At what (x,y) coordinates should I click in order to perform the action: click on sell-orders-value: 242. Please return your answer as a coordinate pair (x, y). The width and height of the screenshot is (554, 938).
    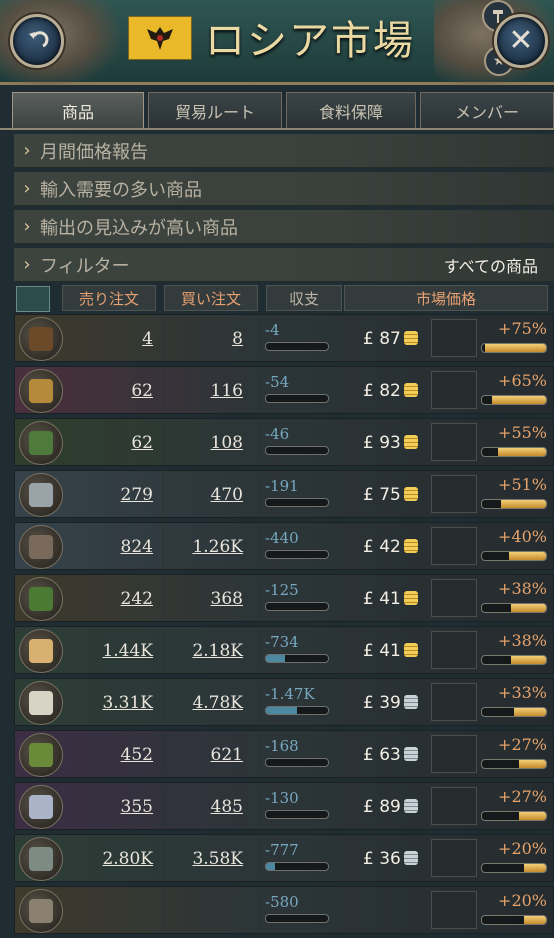
    Looking at the image, I should click on (114, 599).